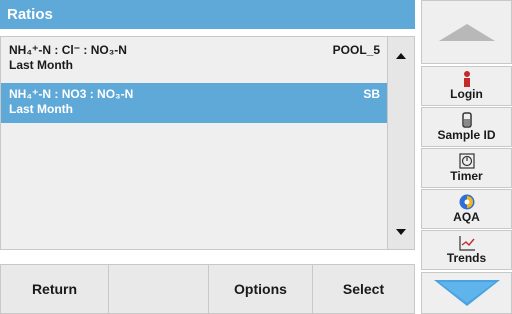 The image size is (512, 314). I want to click on aqa-icon, so click(467, 202).